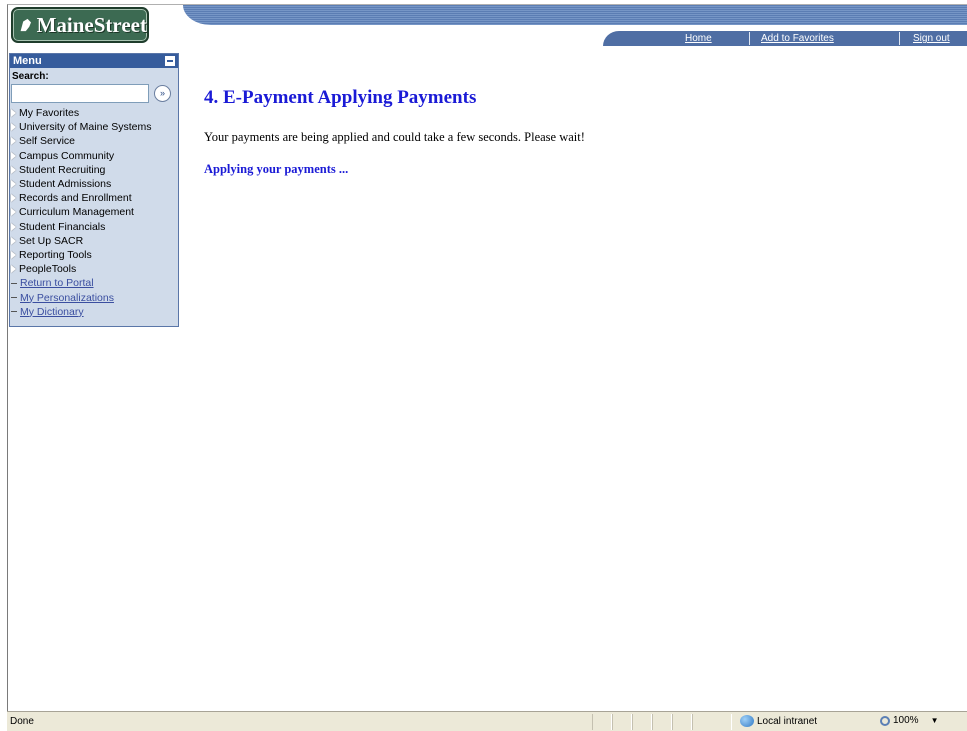 This screenshot has height=731, width=967. What do you see at coordinates (80, 93) in the screenshot?
I see `menu-search-input` at bounding box center [80, 93].